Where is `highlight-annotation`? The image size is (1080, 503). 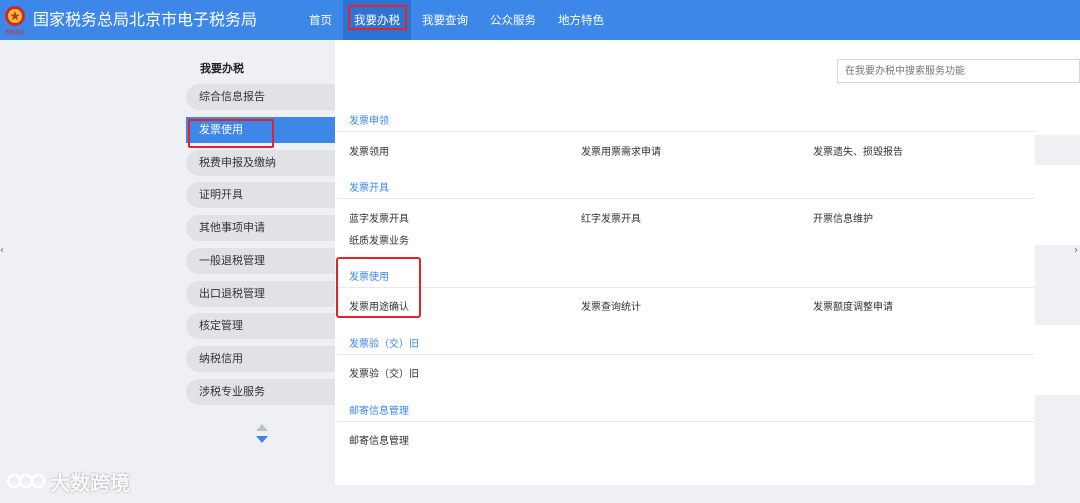 highlight-annotation is located at coordinates (378, 287).